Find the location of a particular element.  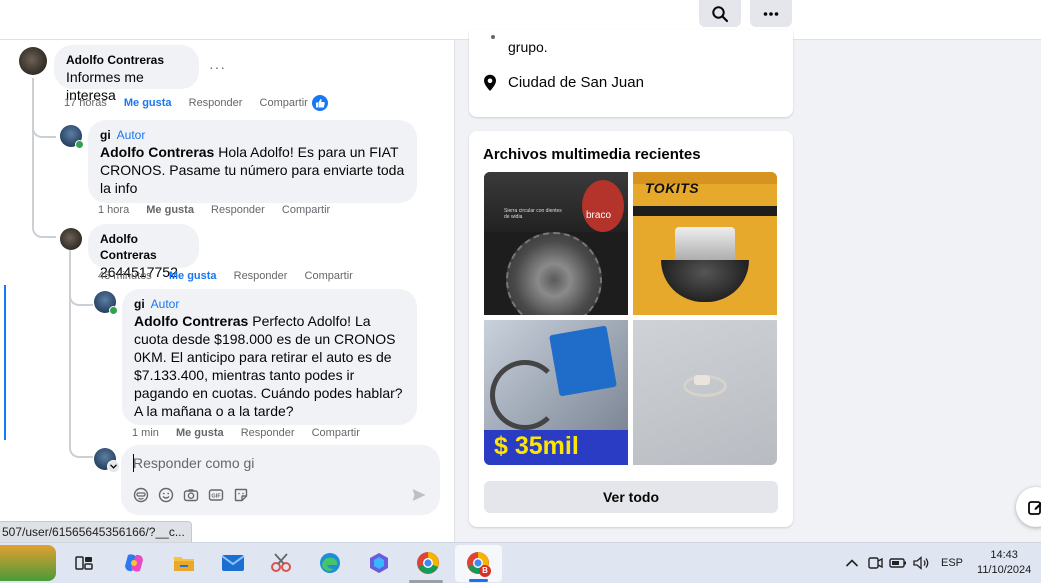

send-icon is located at coordinates (419, 495).